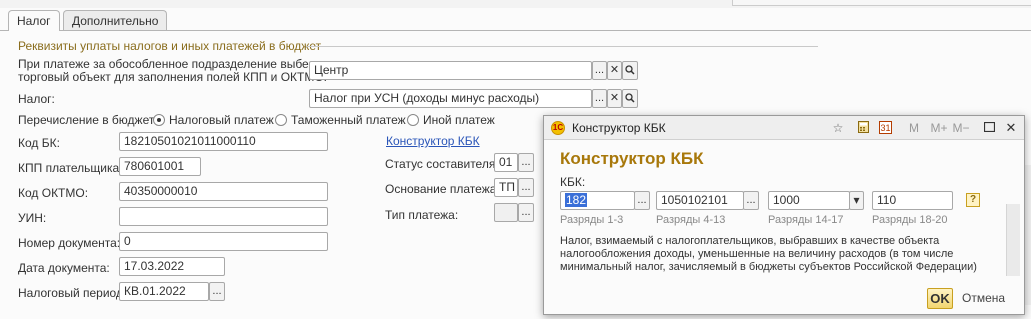 The height and width of the screenshot is (319, 1031). I want to click on kpp-label: КПП плательщика:, so click(70, 168).